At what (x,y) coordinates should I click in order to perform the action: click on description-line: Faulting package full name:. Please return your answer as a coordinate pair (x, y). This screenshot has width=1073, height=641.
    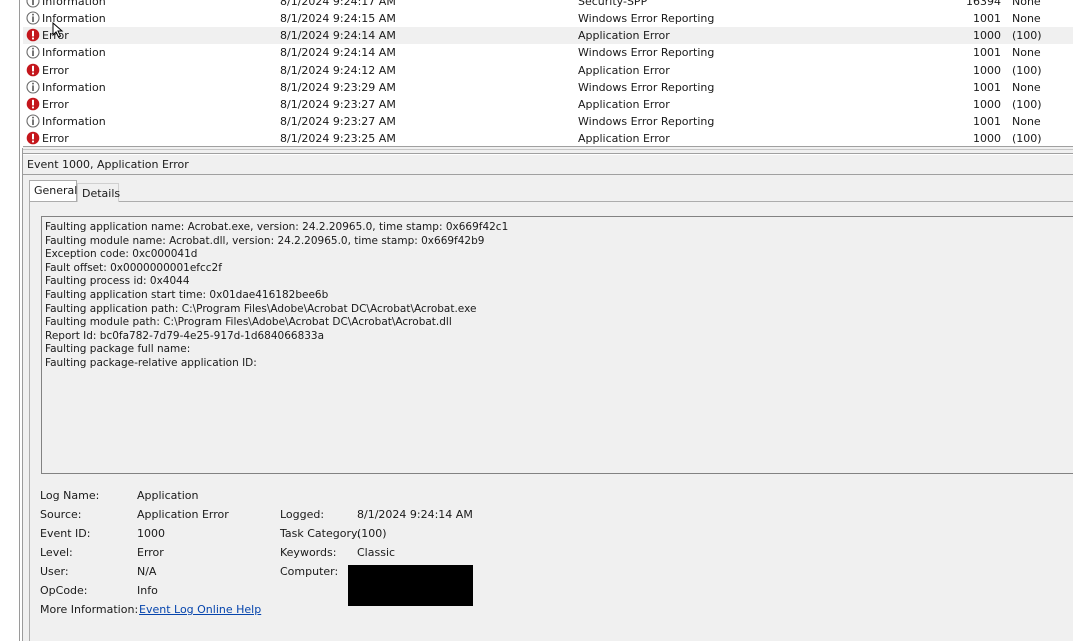
    Looking at the image, I should click on (118, 349).